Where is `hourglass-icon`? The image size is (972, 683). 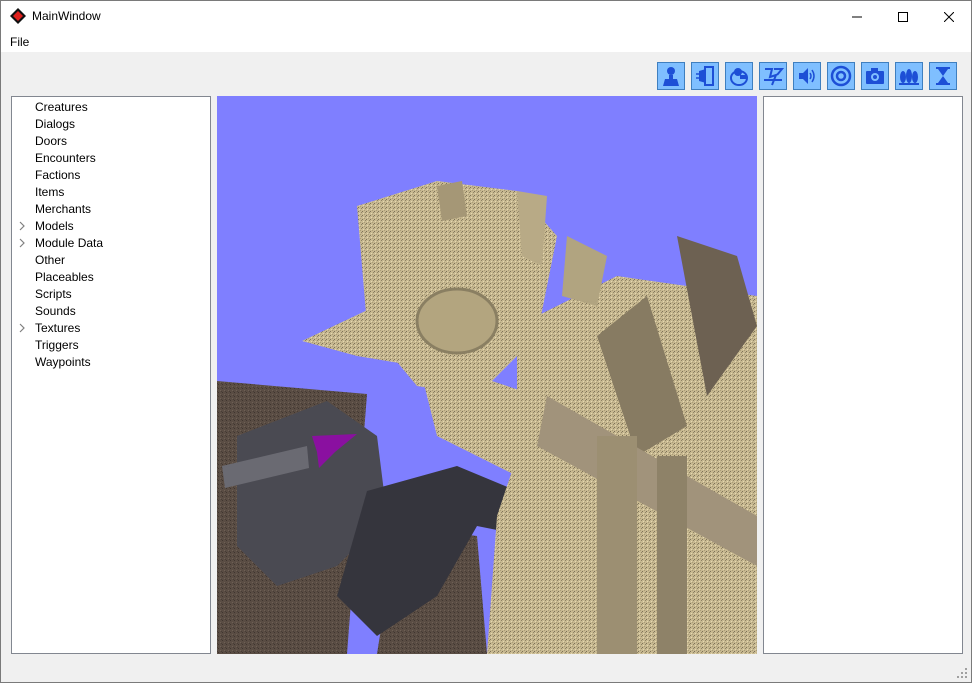
hourglass-icon is located at coordinates (943, 76).